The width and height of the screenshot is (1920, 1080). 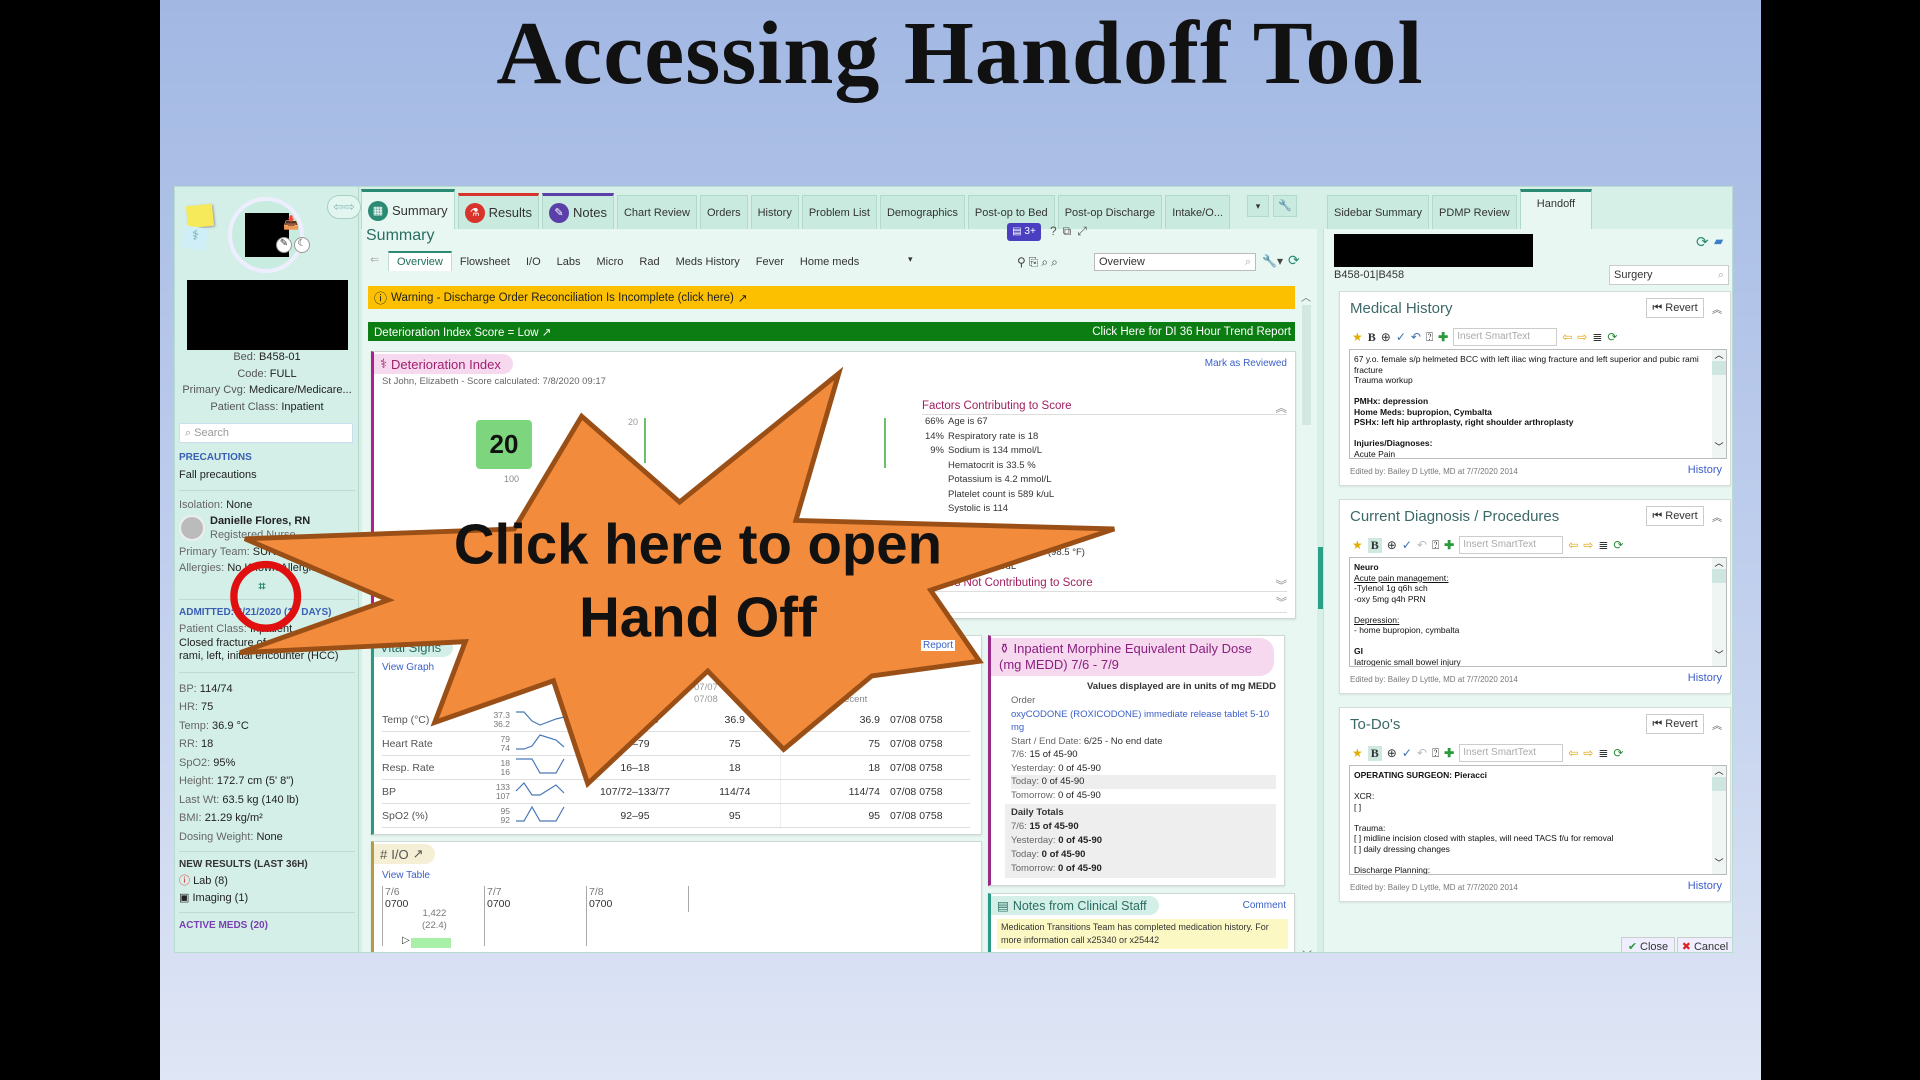 I want to click on callout-line-2: Hand Off, so click(x=698, y=617).